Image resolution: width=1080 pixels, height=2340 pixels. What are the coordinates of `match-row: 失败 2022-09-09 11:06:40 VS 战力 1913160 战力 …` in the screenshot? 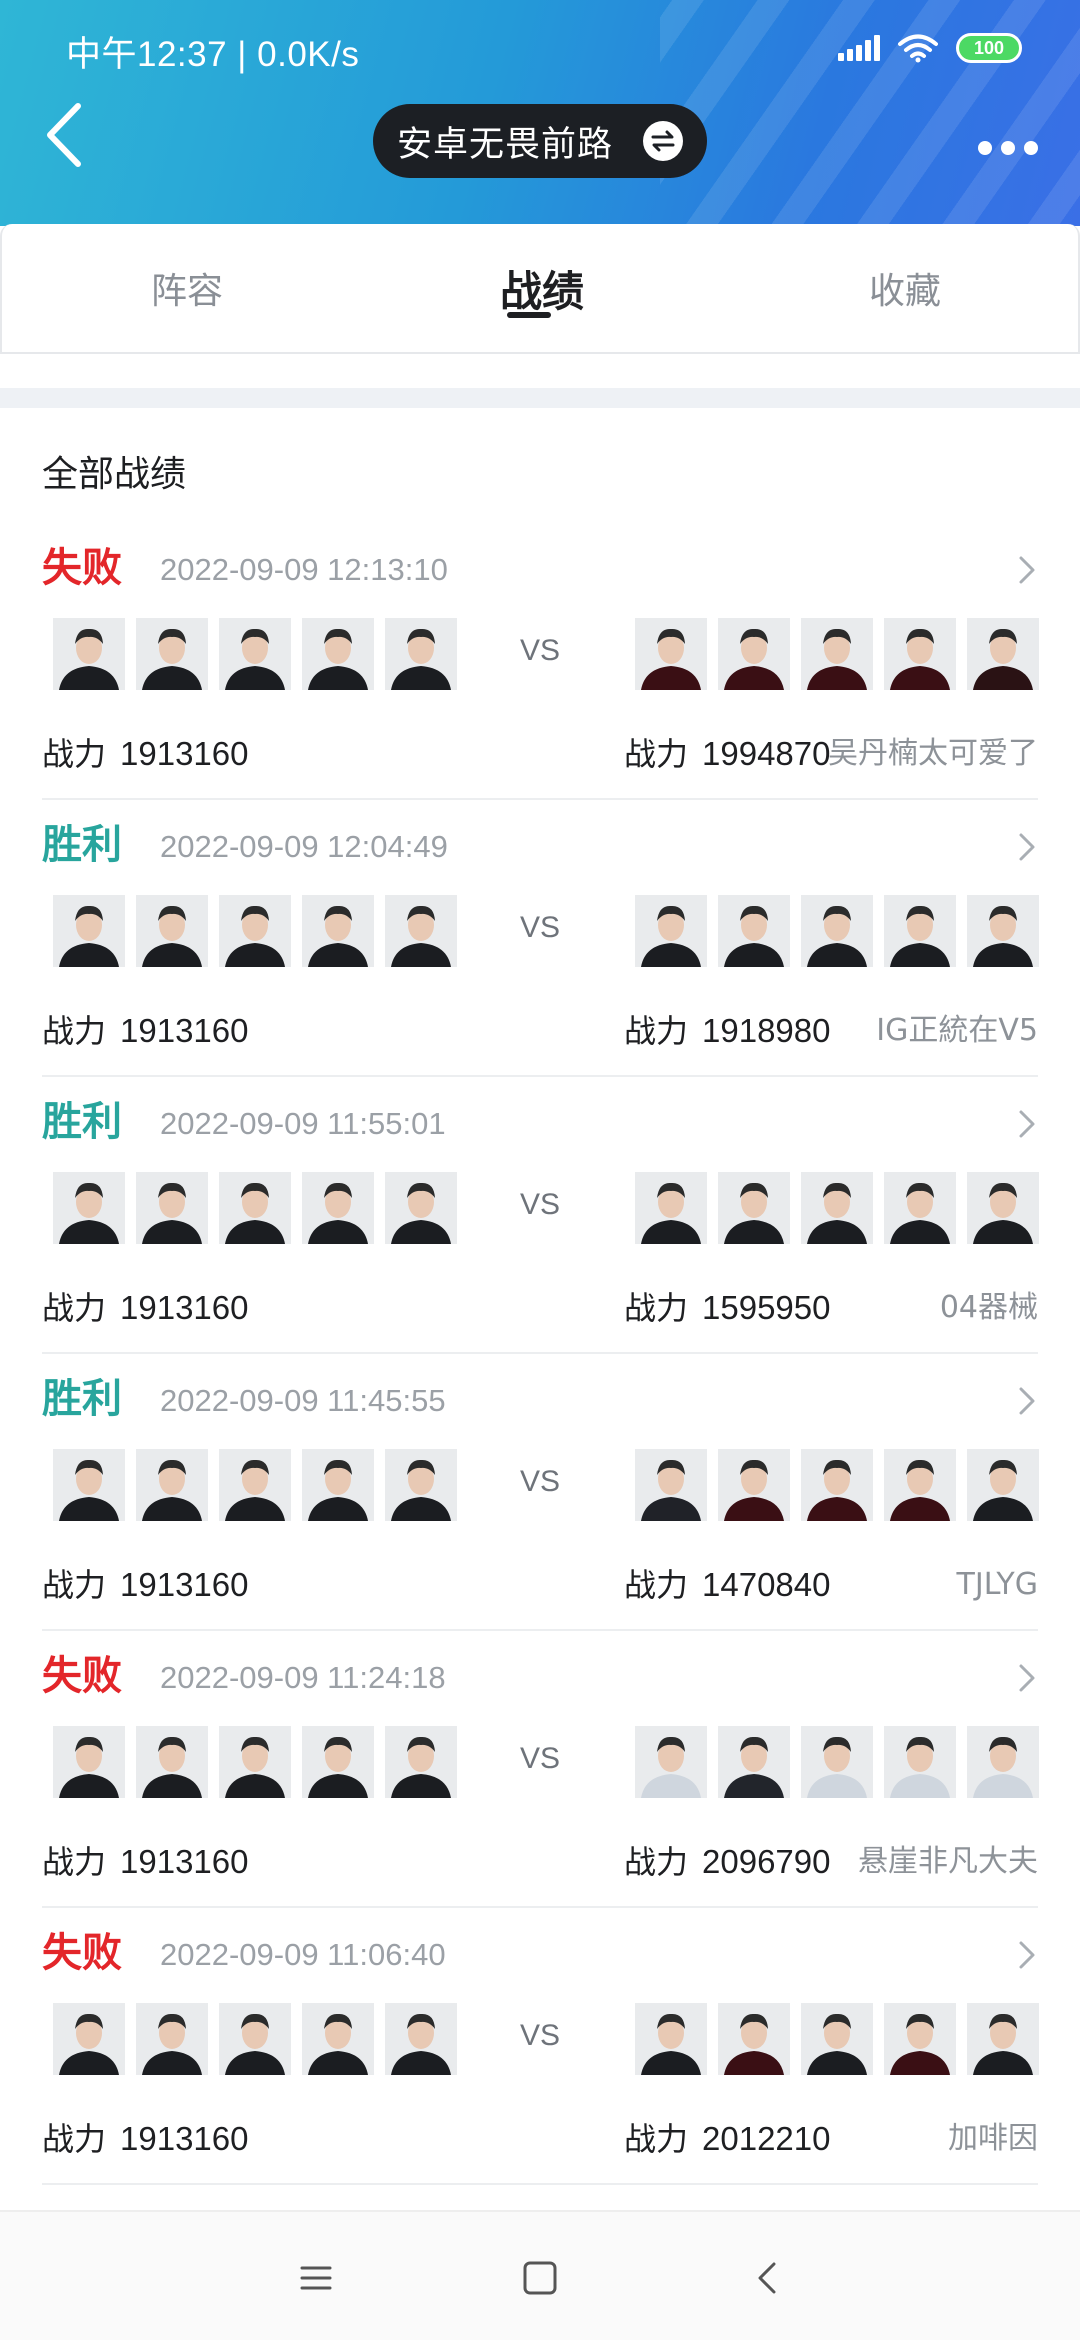 It's located at (540, 2063).